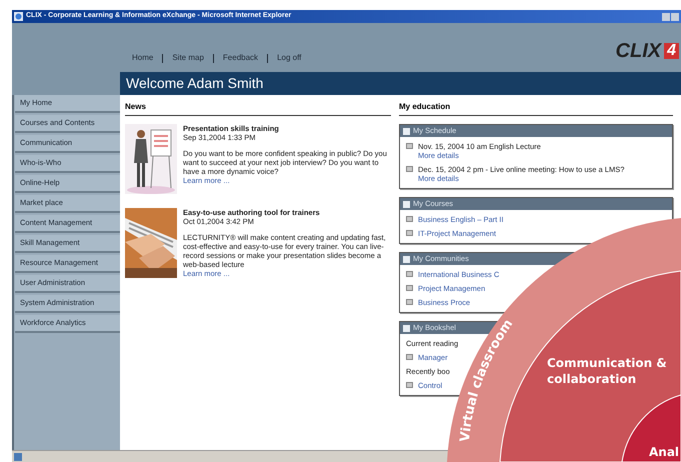 The image size is (681, 462). What do you see at coordinates (289, 58) in the screenshot?
I see `nav-link: Log off` at bounding box center [289, 58].